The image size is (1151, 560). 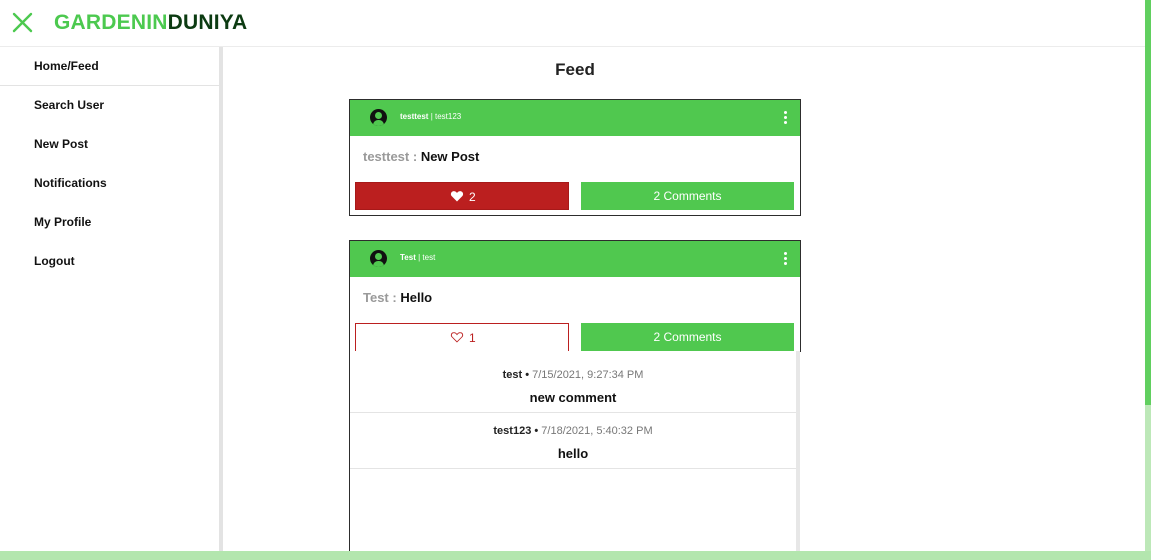 I want to click on sidebar-item-label: Search User, so click(x=69, y=105).